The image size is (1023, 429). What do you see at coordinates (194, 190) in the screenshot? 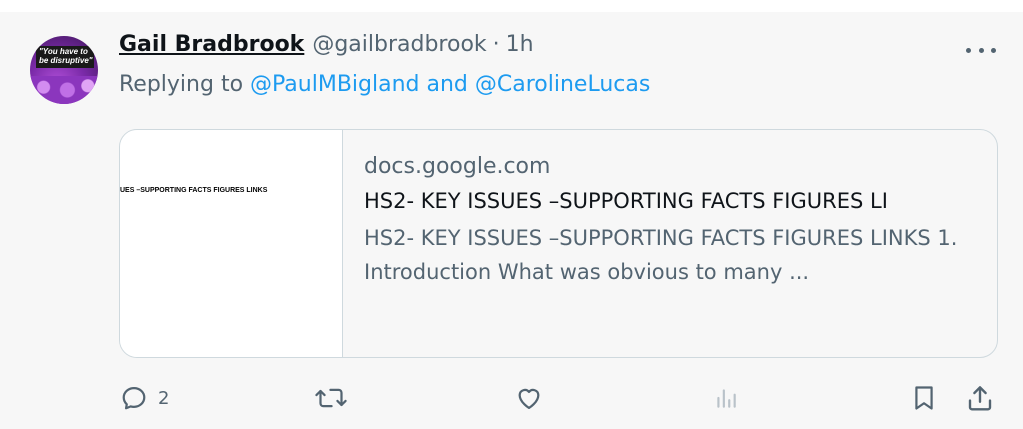
I see `thumbnail-text: UES –SUPPORTING FACTS FIGURES LINKS` at bounding box center [194, 190].